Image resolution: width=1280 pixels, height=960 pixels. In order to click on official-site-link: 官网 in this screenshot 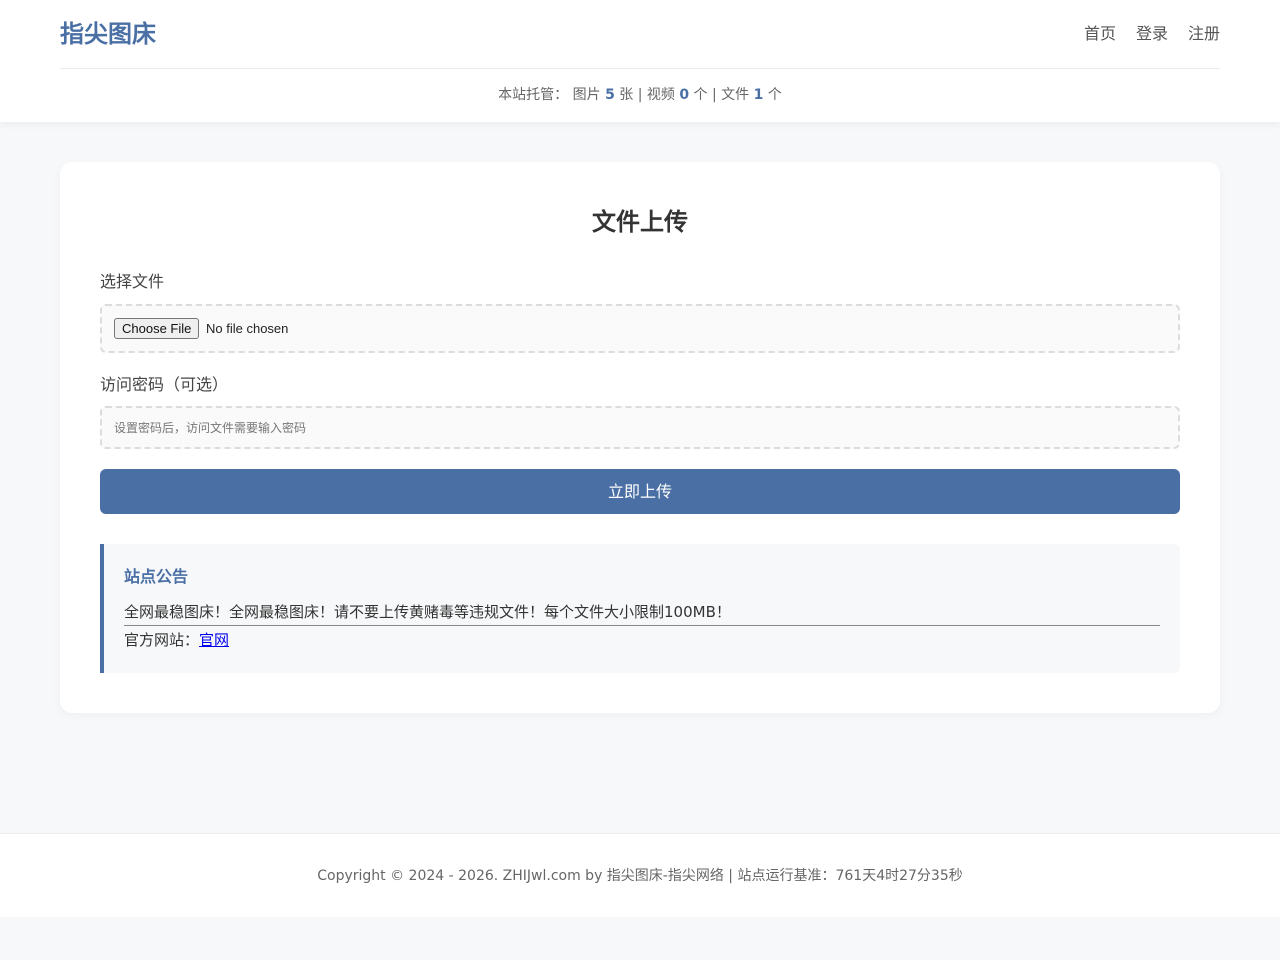, I will do `click(214, 640)`.